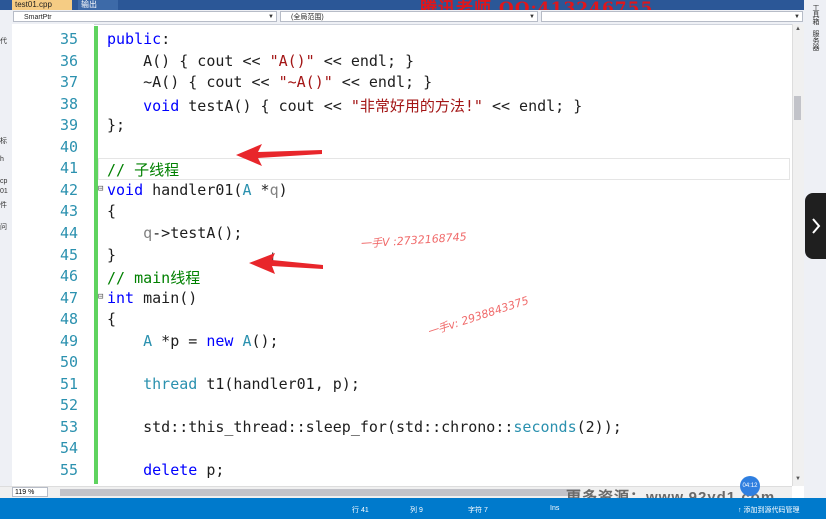 This screenshot has width=826, height=519. I want to click on change-tracking-bar, so click(96, 255).